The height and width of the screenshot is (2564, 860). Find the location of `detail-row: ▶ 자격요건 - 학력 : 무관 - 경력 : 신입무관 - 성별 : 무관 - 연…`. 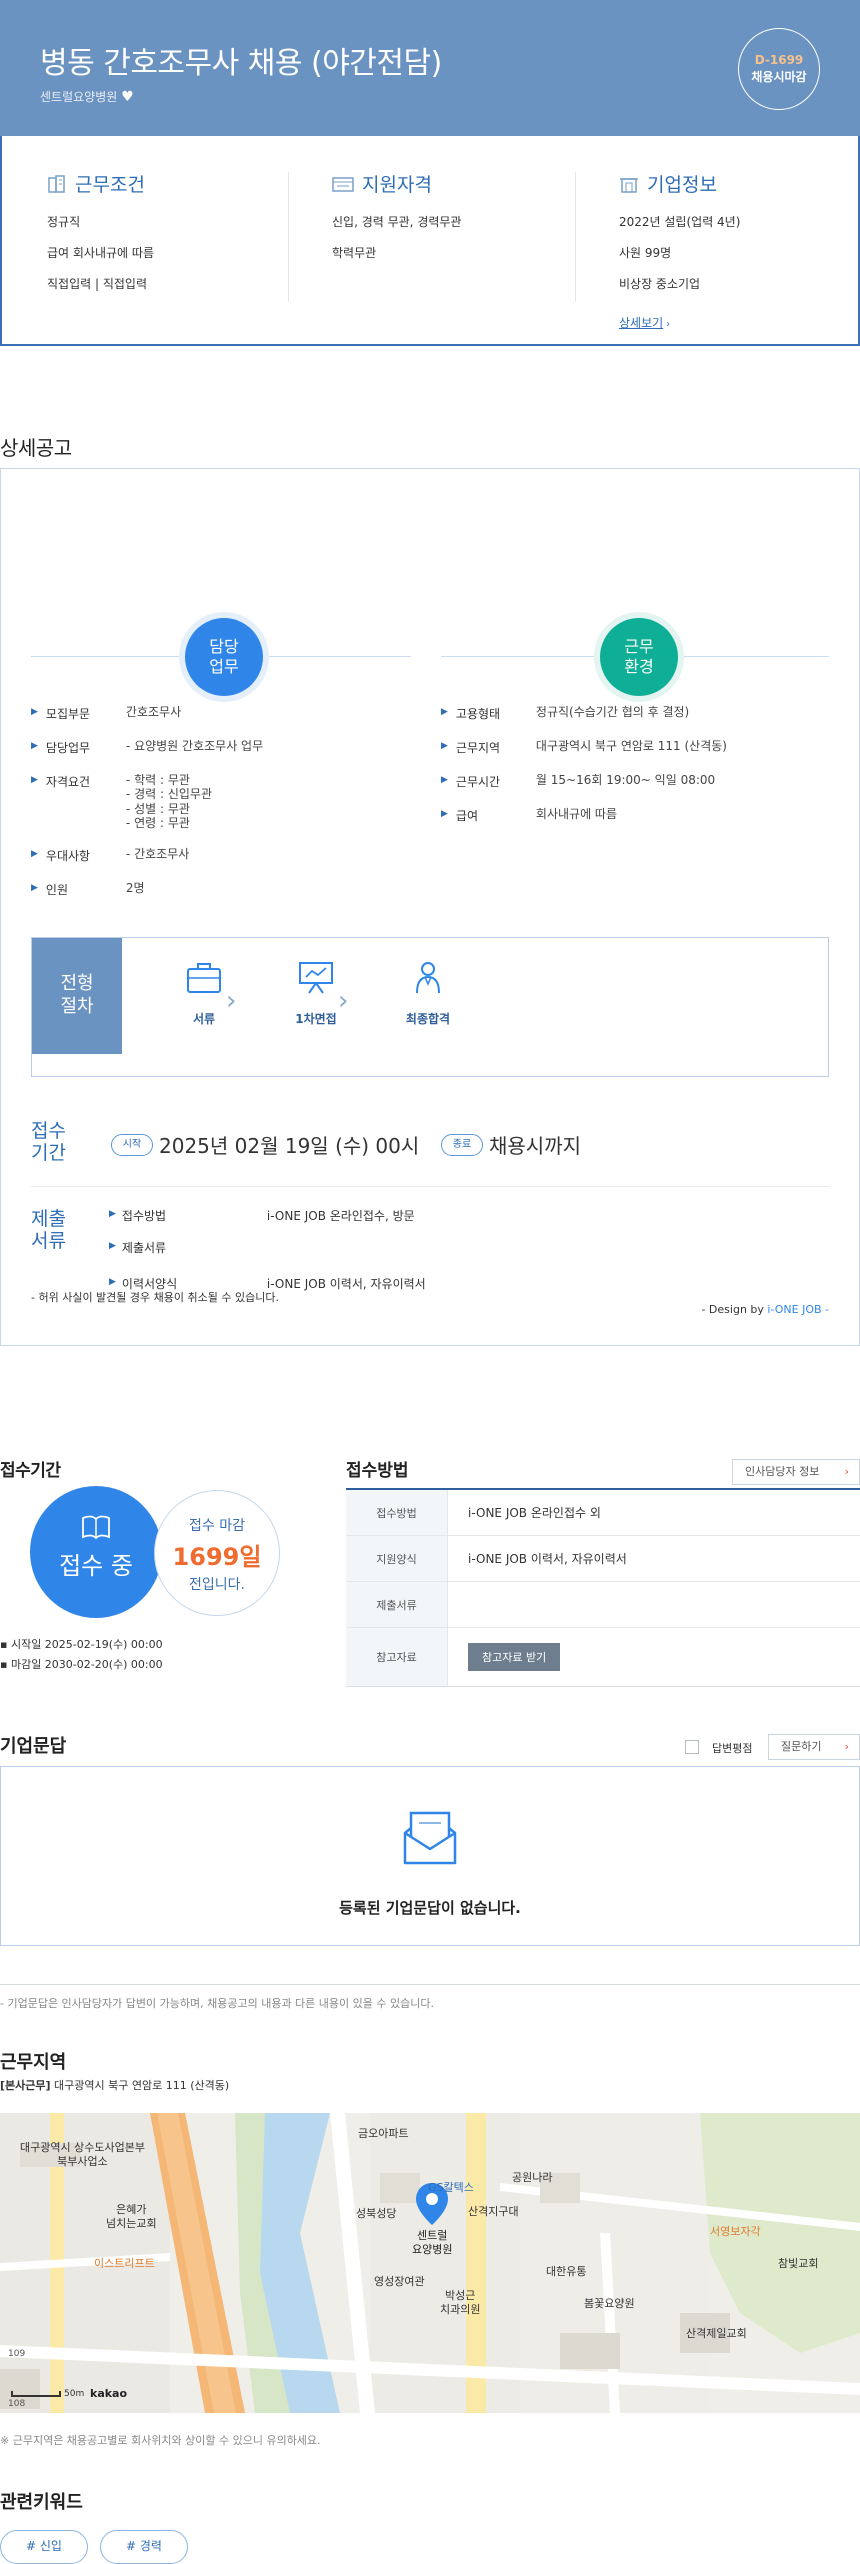

detail-row: ▶ 자격요건 - 학력 : 무관 - 경력 : 신입무관 - 성별 : 무관 - 연… is located at coordinates (121, 802).